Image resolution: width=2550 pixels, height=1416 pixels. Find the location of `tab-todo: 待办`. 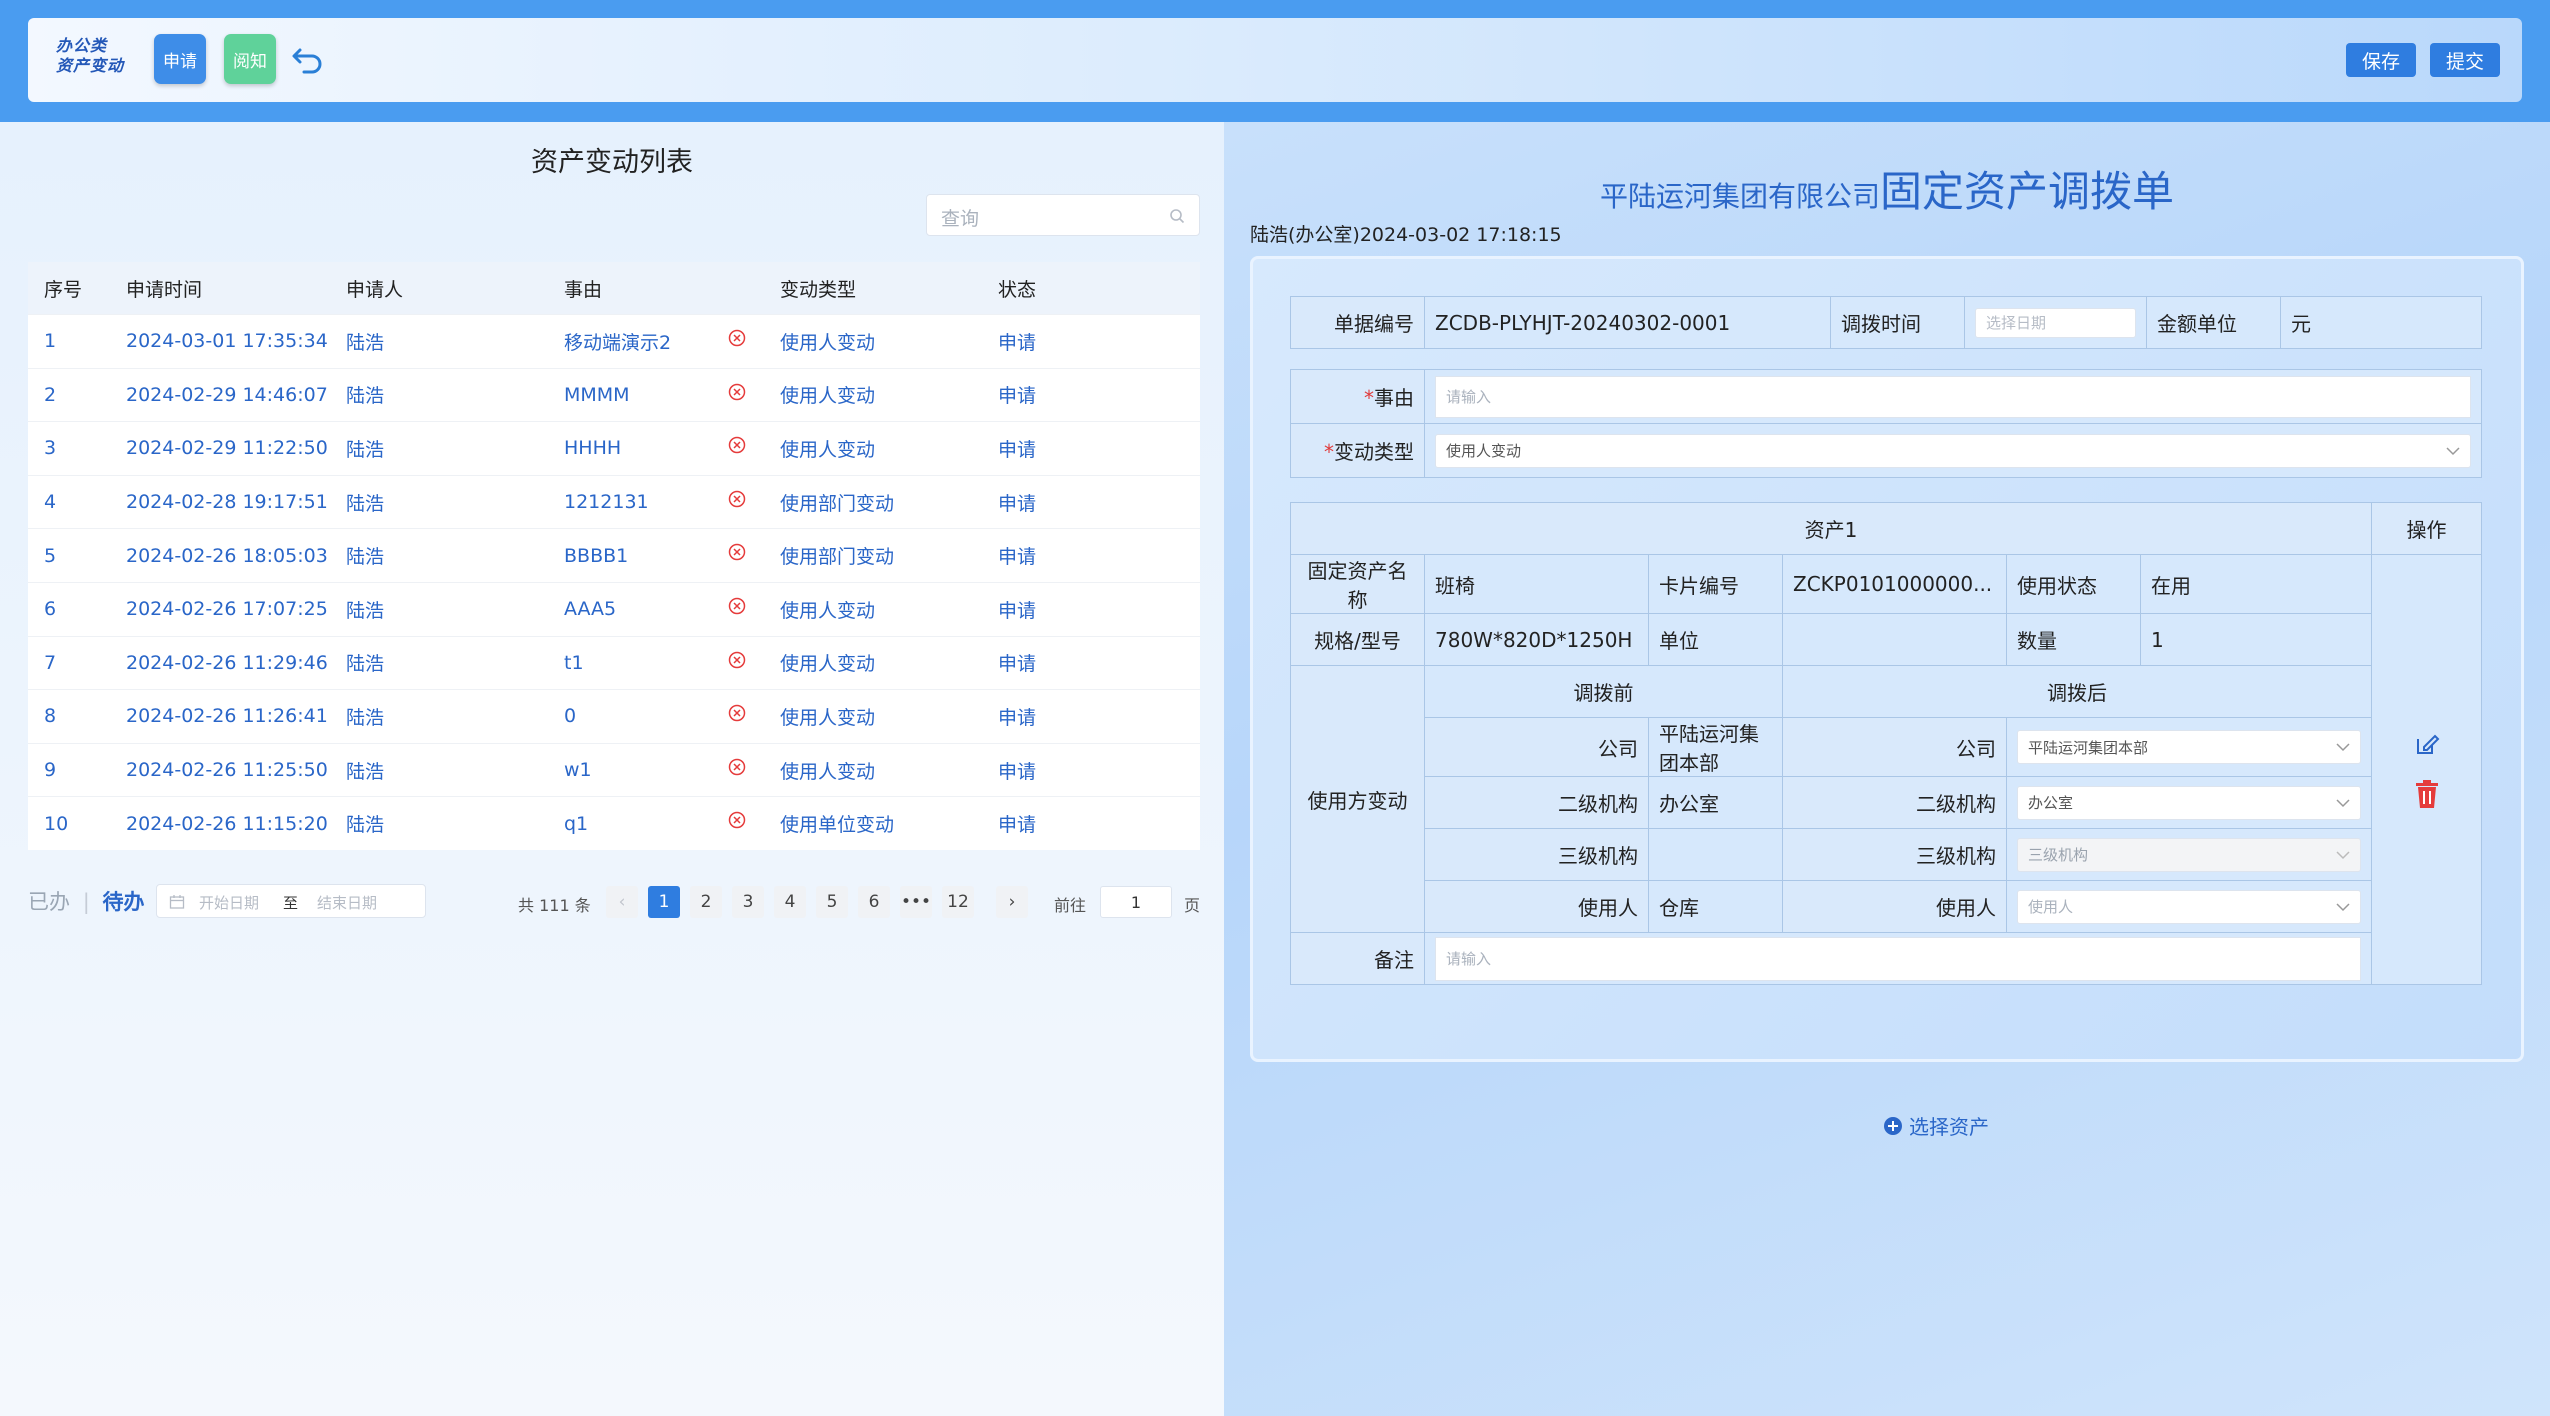

tab-todo: 待办 is located at coordinates (123, 902).